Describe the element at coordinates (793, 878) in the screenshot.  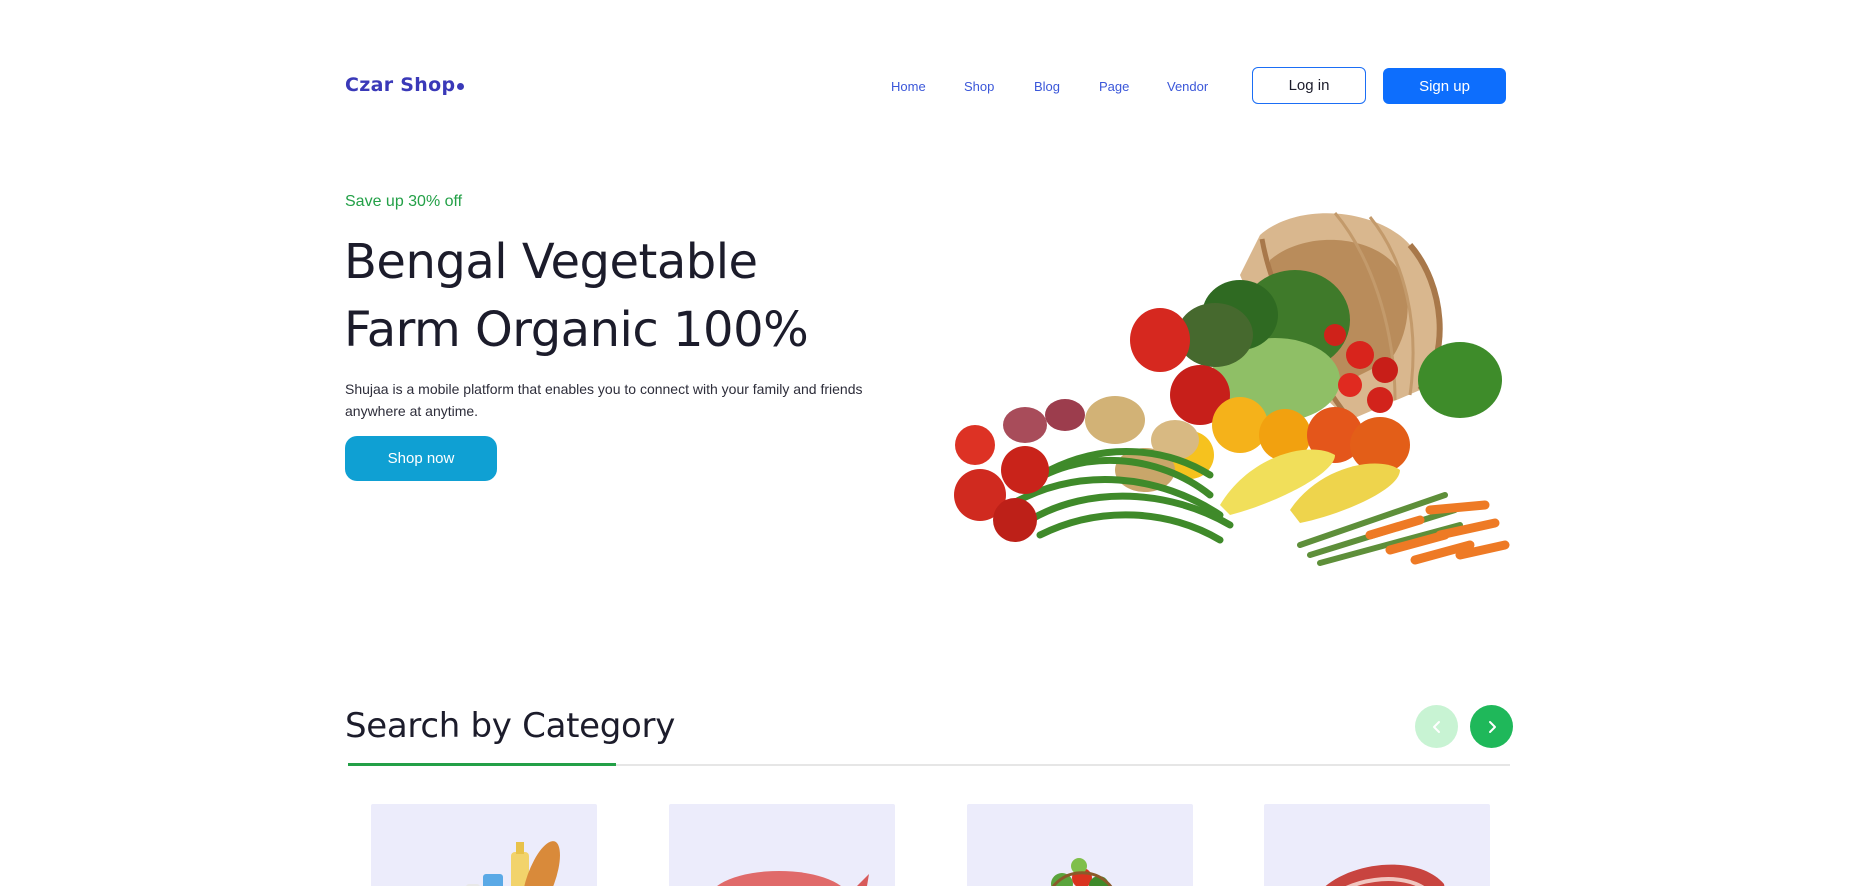
I see `fish-image` at that location.